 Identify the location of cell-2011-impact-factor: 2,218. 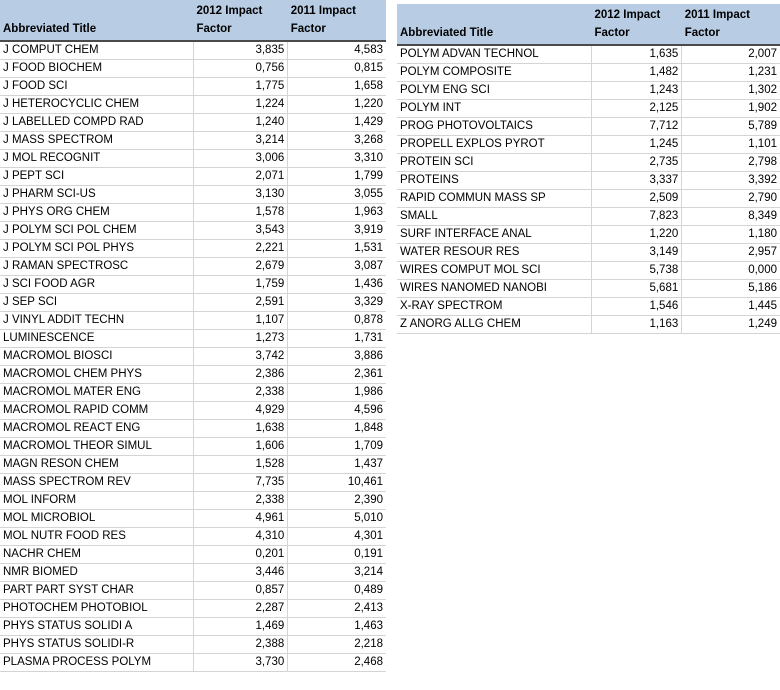
(336, 644).